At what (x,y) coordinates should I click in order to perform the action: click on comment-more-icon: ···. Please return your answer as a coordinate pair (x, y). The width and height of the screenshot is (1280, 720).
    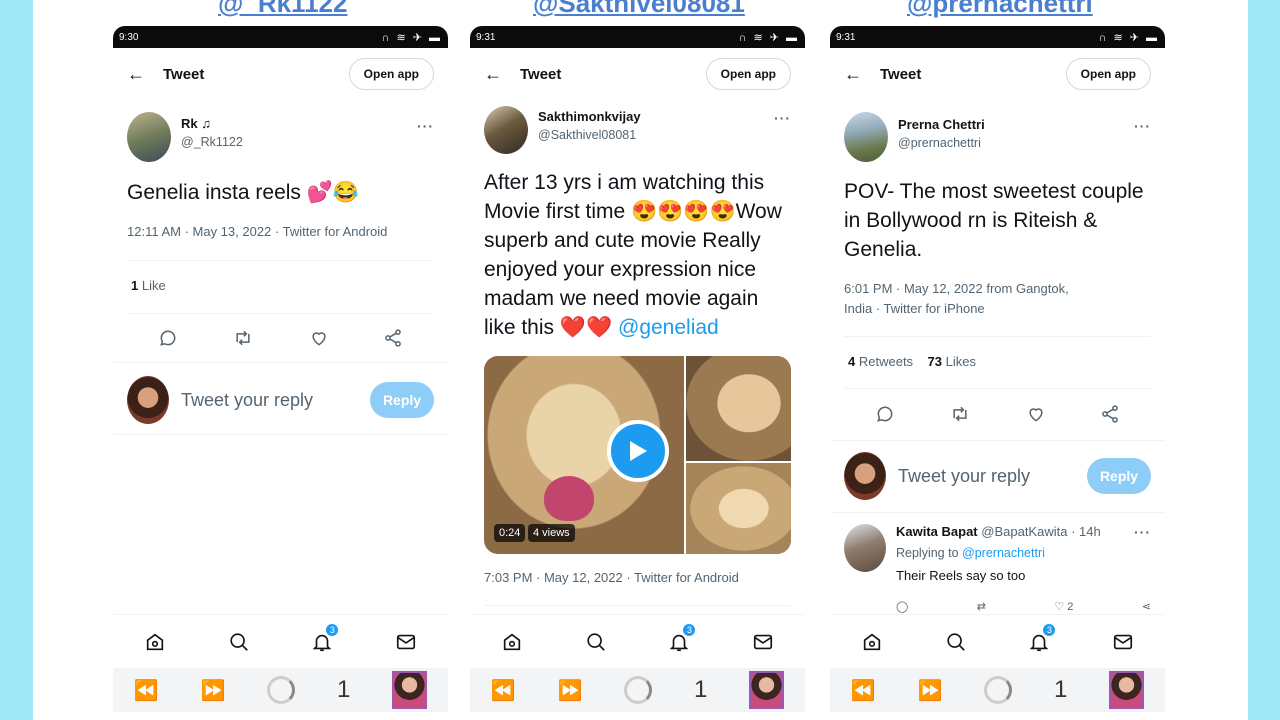
    Looking at the image, I should click on (1142, 532).